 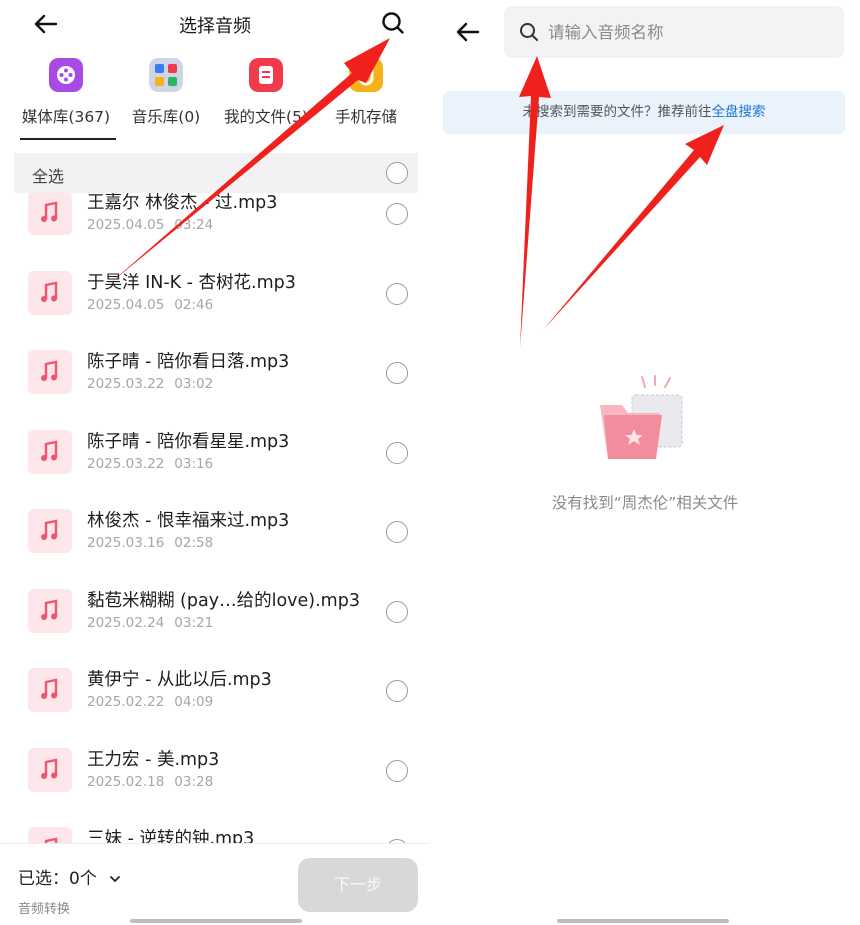 What do you see at coordinates (397, 173) in the screenshot?
I see `select-all-radio` at bounding box center [397, 173].